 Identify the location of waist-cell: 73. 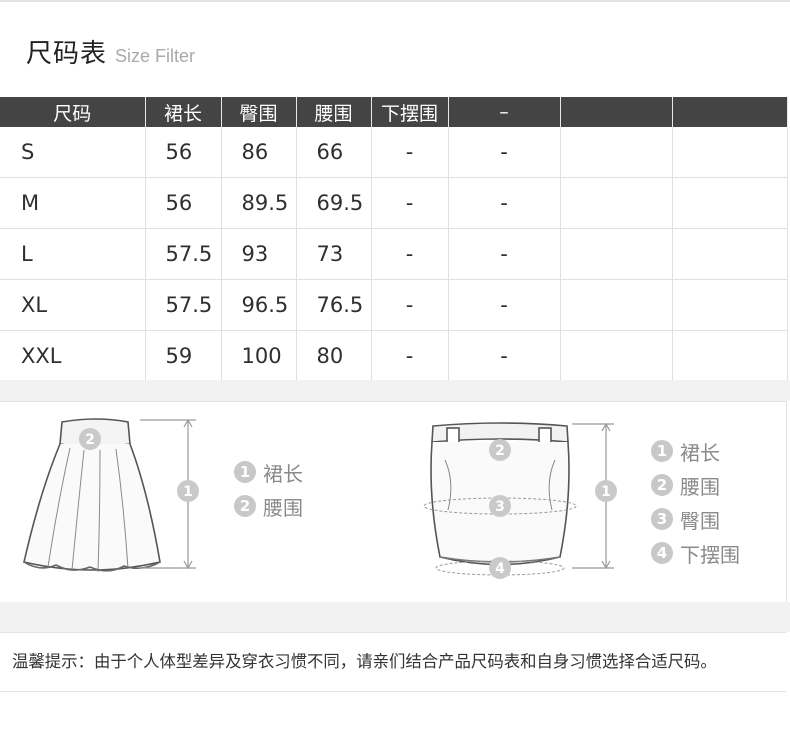
(334, 254).